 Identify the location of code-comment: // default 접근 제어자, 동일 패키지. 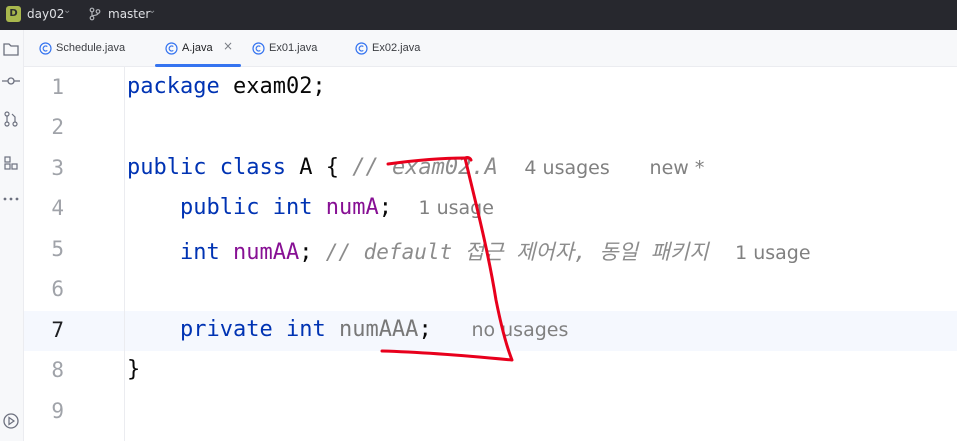
(517, 252).